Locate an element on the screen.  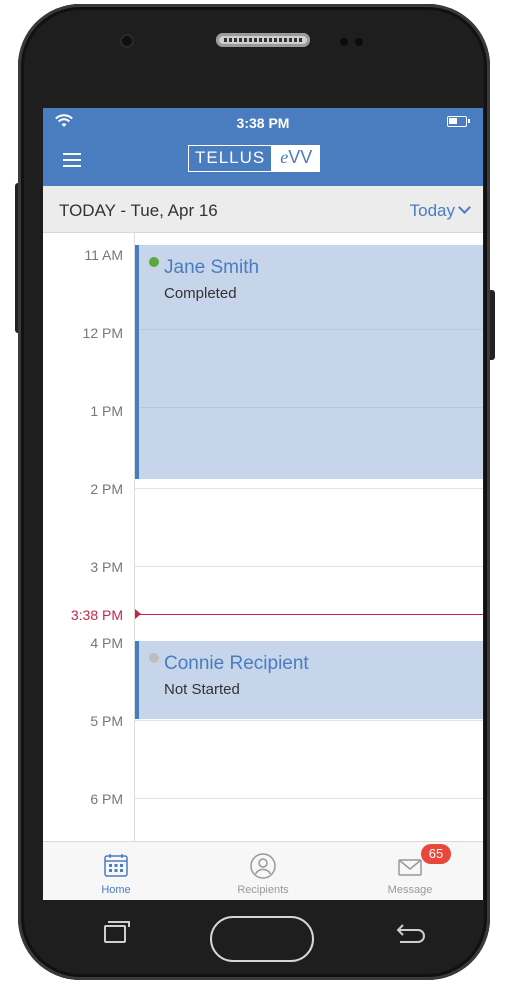
menu-icon is located at coordinates (72, 160).